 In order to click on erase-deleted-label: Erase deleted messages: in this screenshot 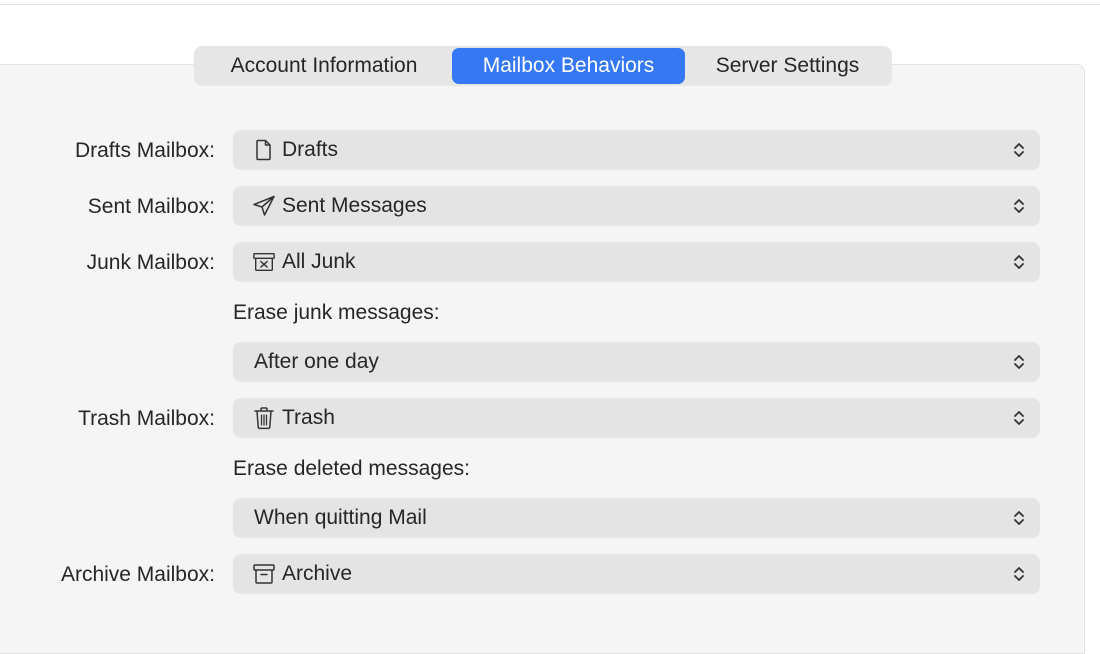, I will do `click(351, 468)`.